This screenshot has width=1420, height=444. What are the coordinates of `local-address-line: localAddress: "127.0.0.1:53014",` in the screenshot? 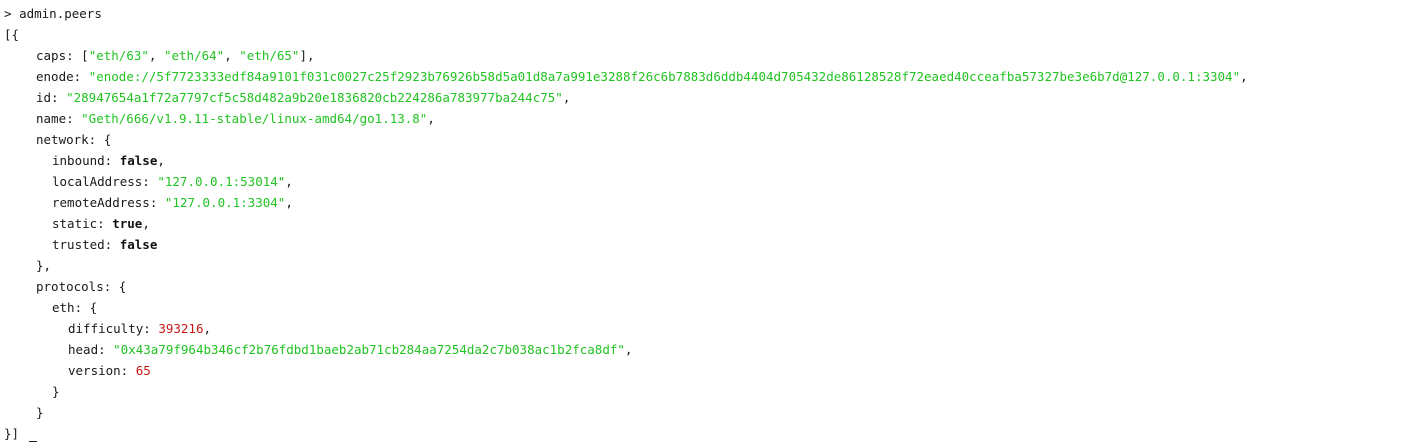 It's located at (172, 181).